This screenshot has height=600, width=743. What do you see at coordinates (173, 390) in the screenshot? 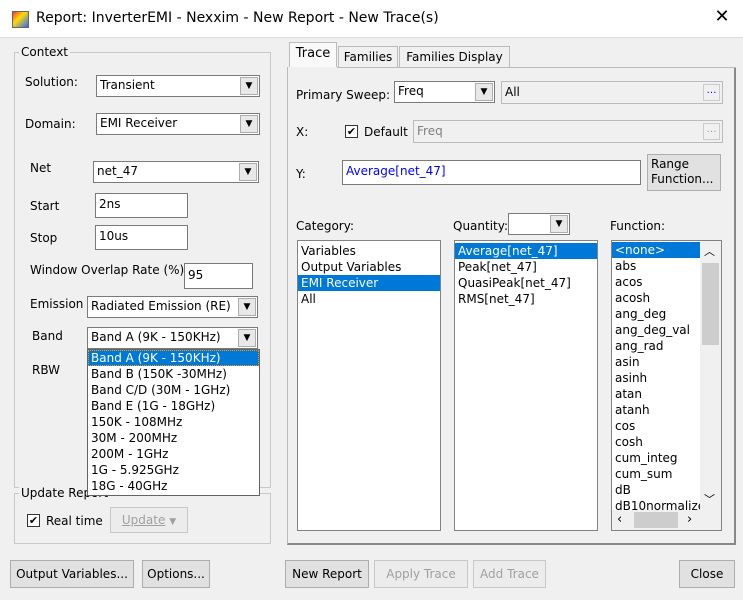
I see `band-option: Band C/D (30M - 1GHz)` at bounding box center [173, 390].